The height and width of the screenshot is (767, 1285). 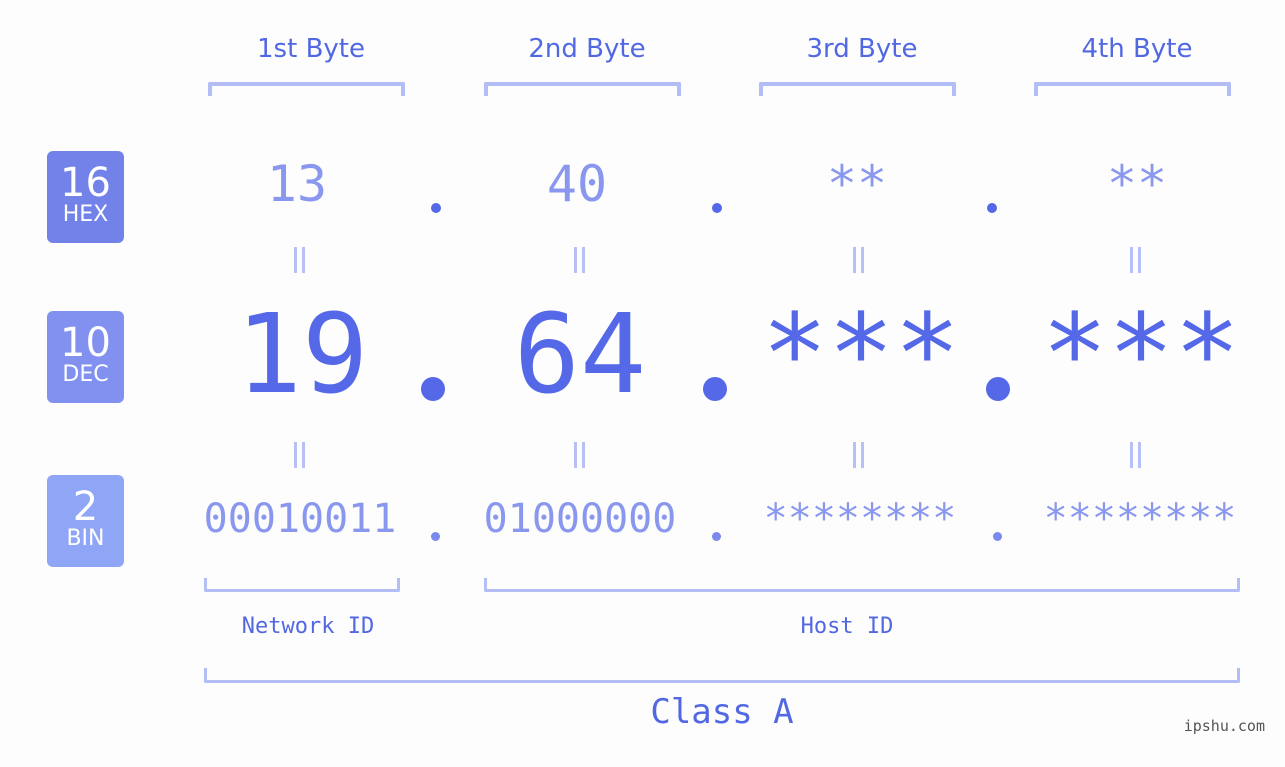 What do you see at coordinates (85, 374) in the screenshot?
I see `dec-base-label: DEC` at bounding box center [85, 374].